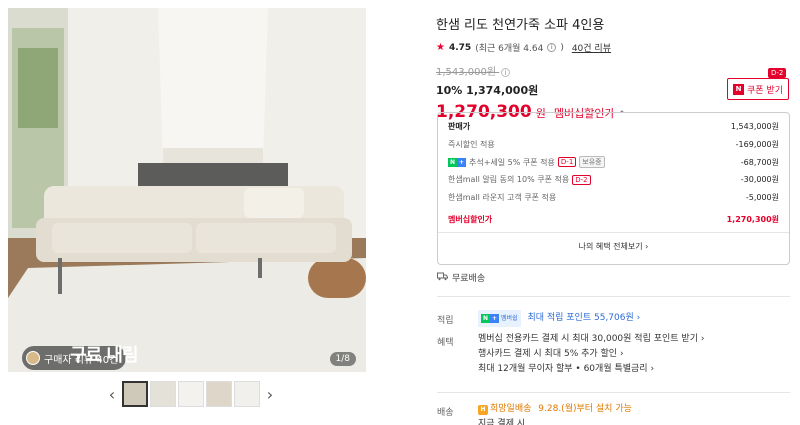 The image size is (800, 425). Describe the element at coordinates (442, 278) in the screenshot. I see `truck-icon` at that location.